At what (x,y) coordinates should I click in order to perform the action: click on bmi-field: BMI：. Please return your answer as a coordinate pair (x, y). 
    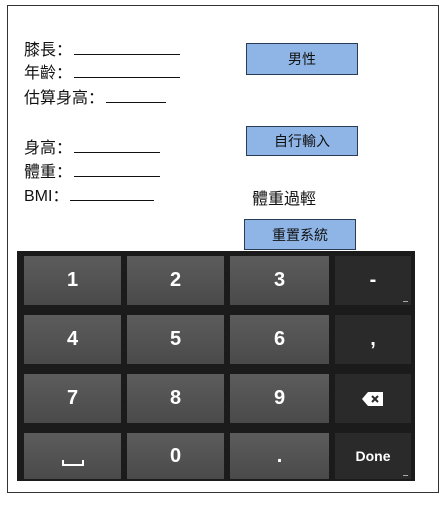
    Looking at the image, I should click on (89, 196).